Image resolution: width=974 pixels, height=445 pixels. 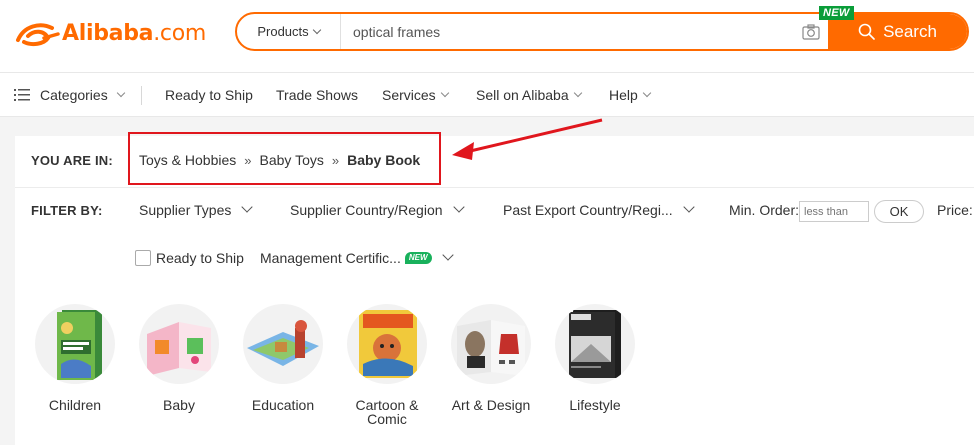 What do you see at coordinates (22, 95) in the screenshot?
I see `menu-icon` at bounding box center [22, 95].